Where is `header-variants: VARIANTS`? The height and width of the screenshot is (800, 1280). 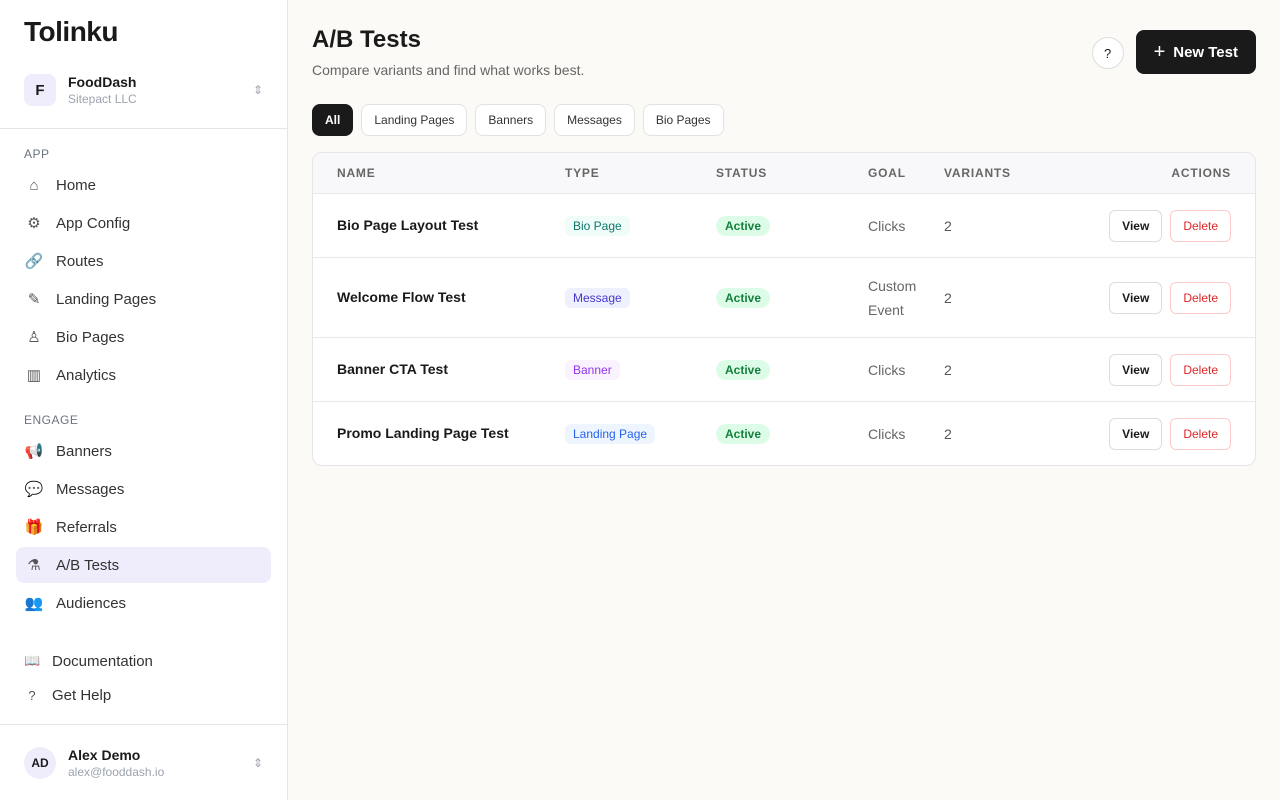 header-variants: VARIANTS is located at coordinates (977, 173).